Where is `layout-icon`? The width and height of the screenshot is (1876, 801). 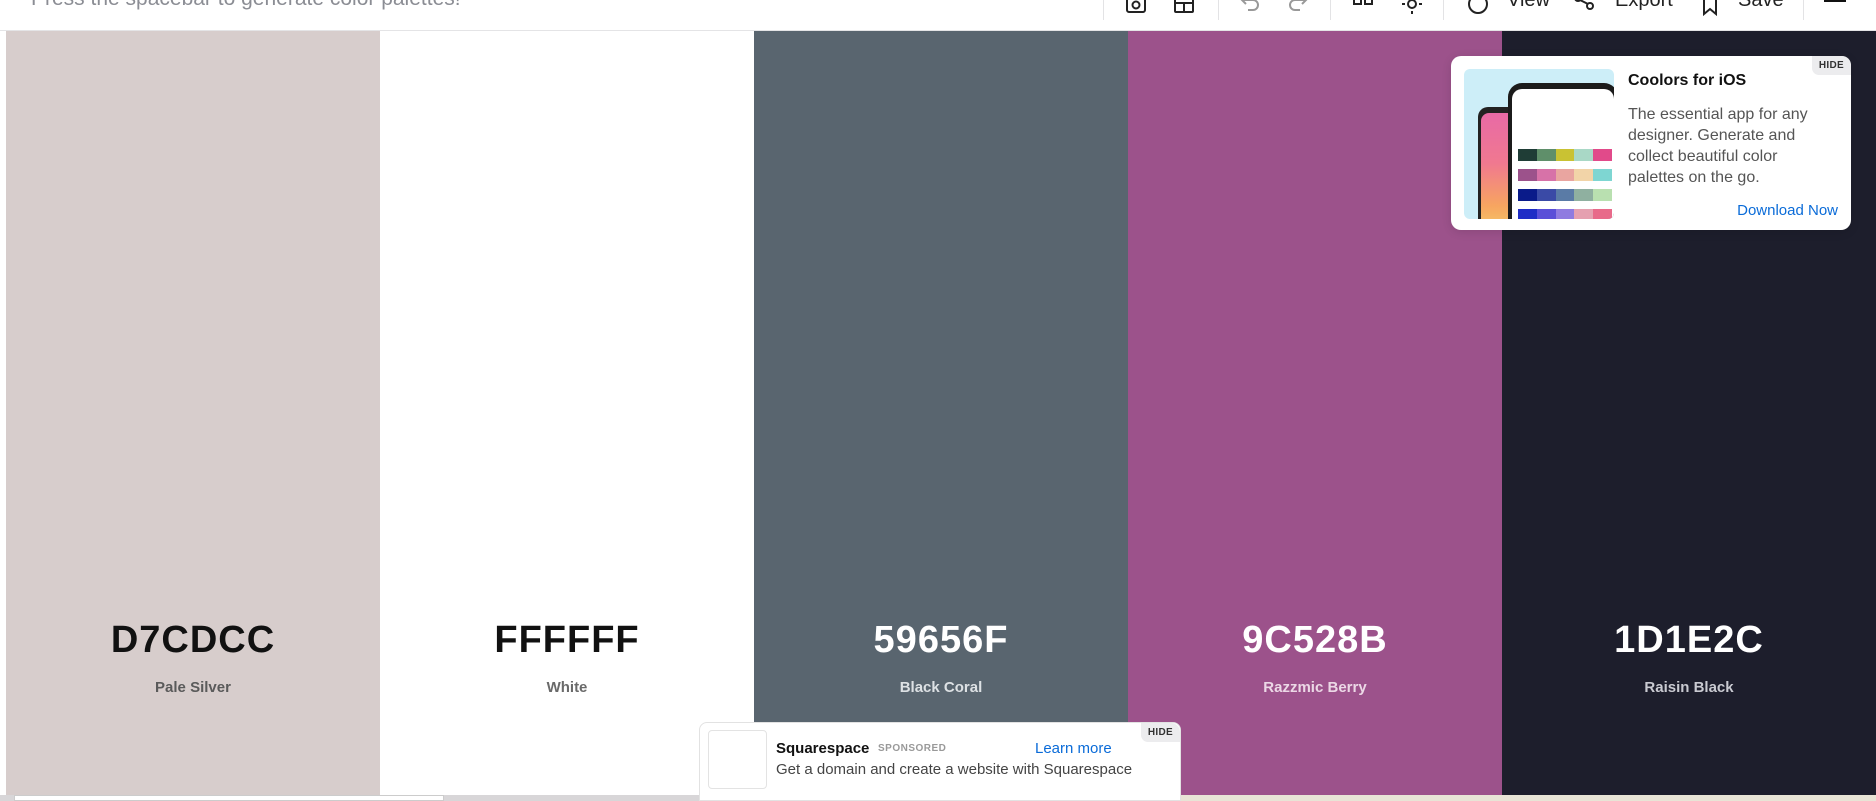 layout-icon is located at coordinates (1184, 8).